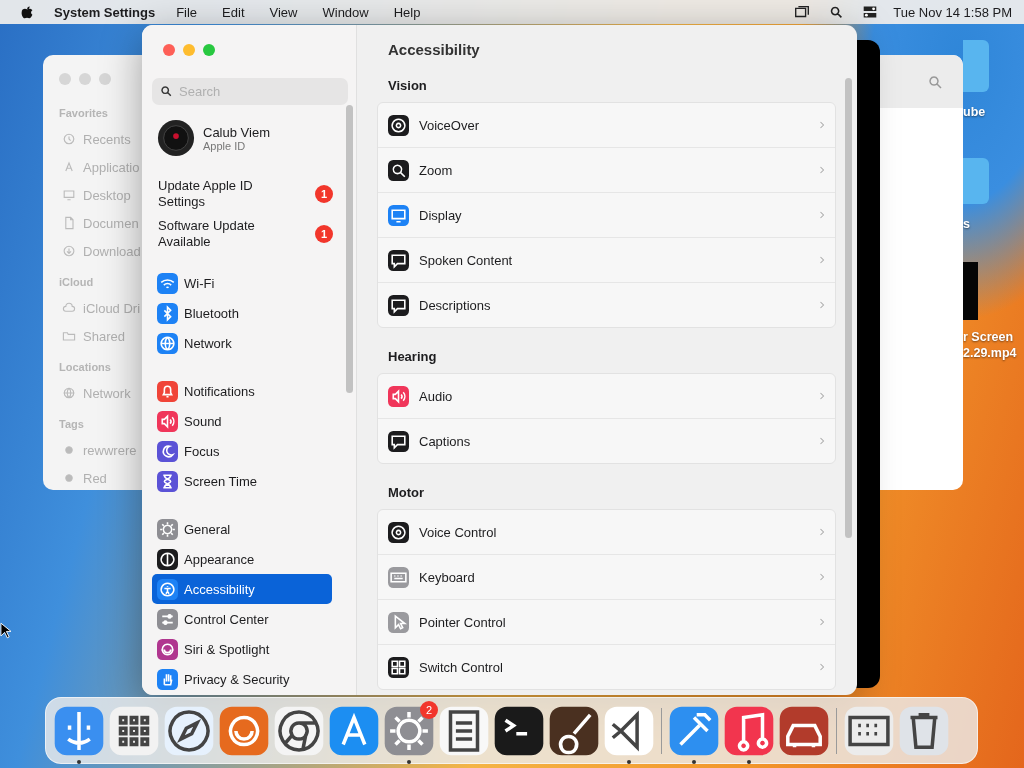 The width and height of the screenshot is (1024, 768). What do you see at coordinates (69, 195) in the screenshot?
I see `monitor-icon` at bounding box center [69, 195].